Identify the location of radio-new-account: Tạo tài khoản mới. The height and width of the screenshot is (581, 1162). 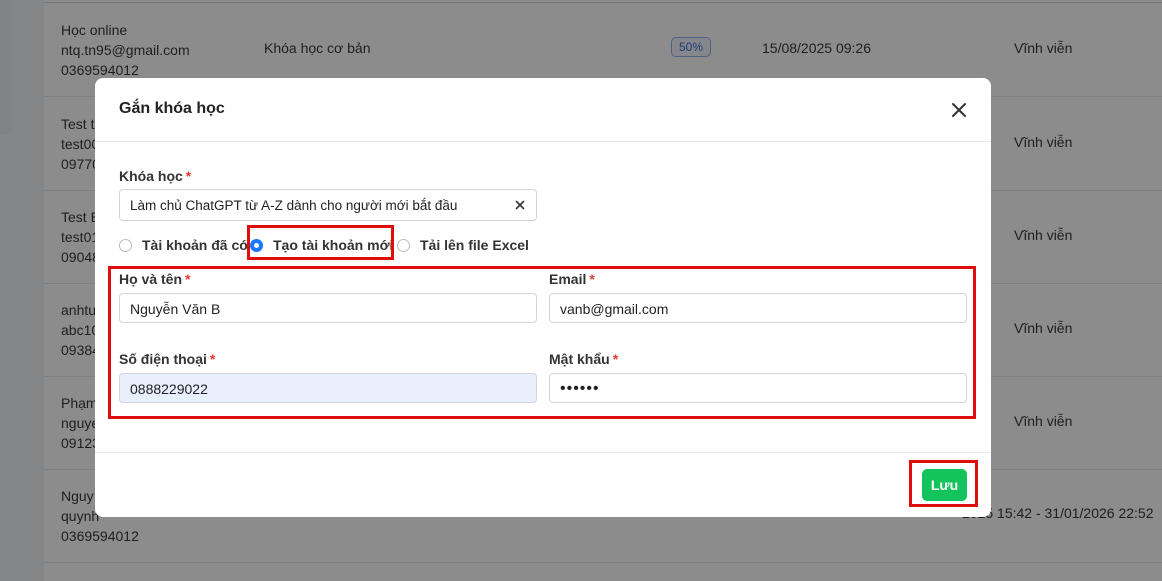
(321, 245).